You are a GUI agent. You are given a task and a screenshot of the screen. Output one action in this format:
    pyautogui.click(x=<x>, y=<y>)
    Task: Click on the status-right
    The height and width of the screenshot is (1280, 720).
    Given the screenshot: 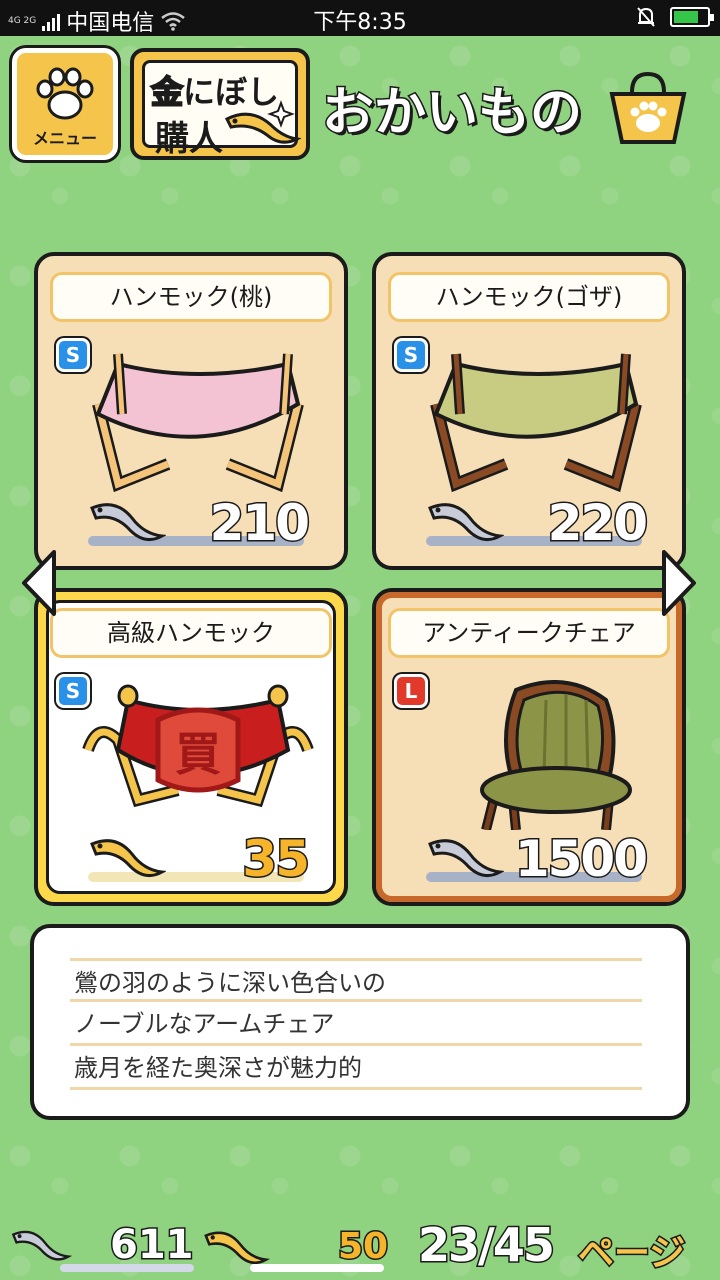 What is the action you would take?
    pyautogui.click(x=675, y=17)
    